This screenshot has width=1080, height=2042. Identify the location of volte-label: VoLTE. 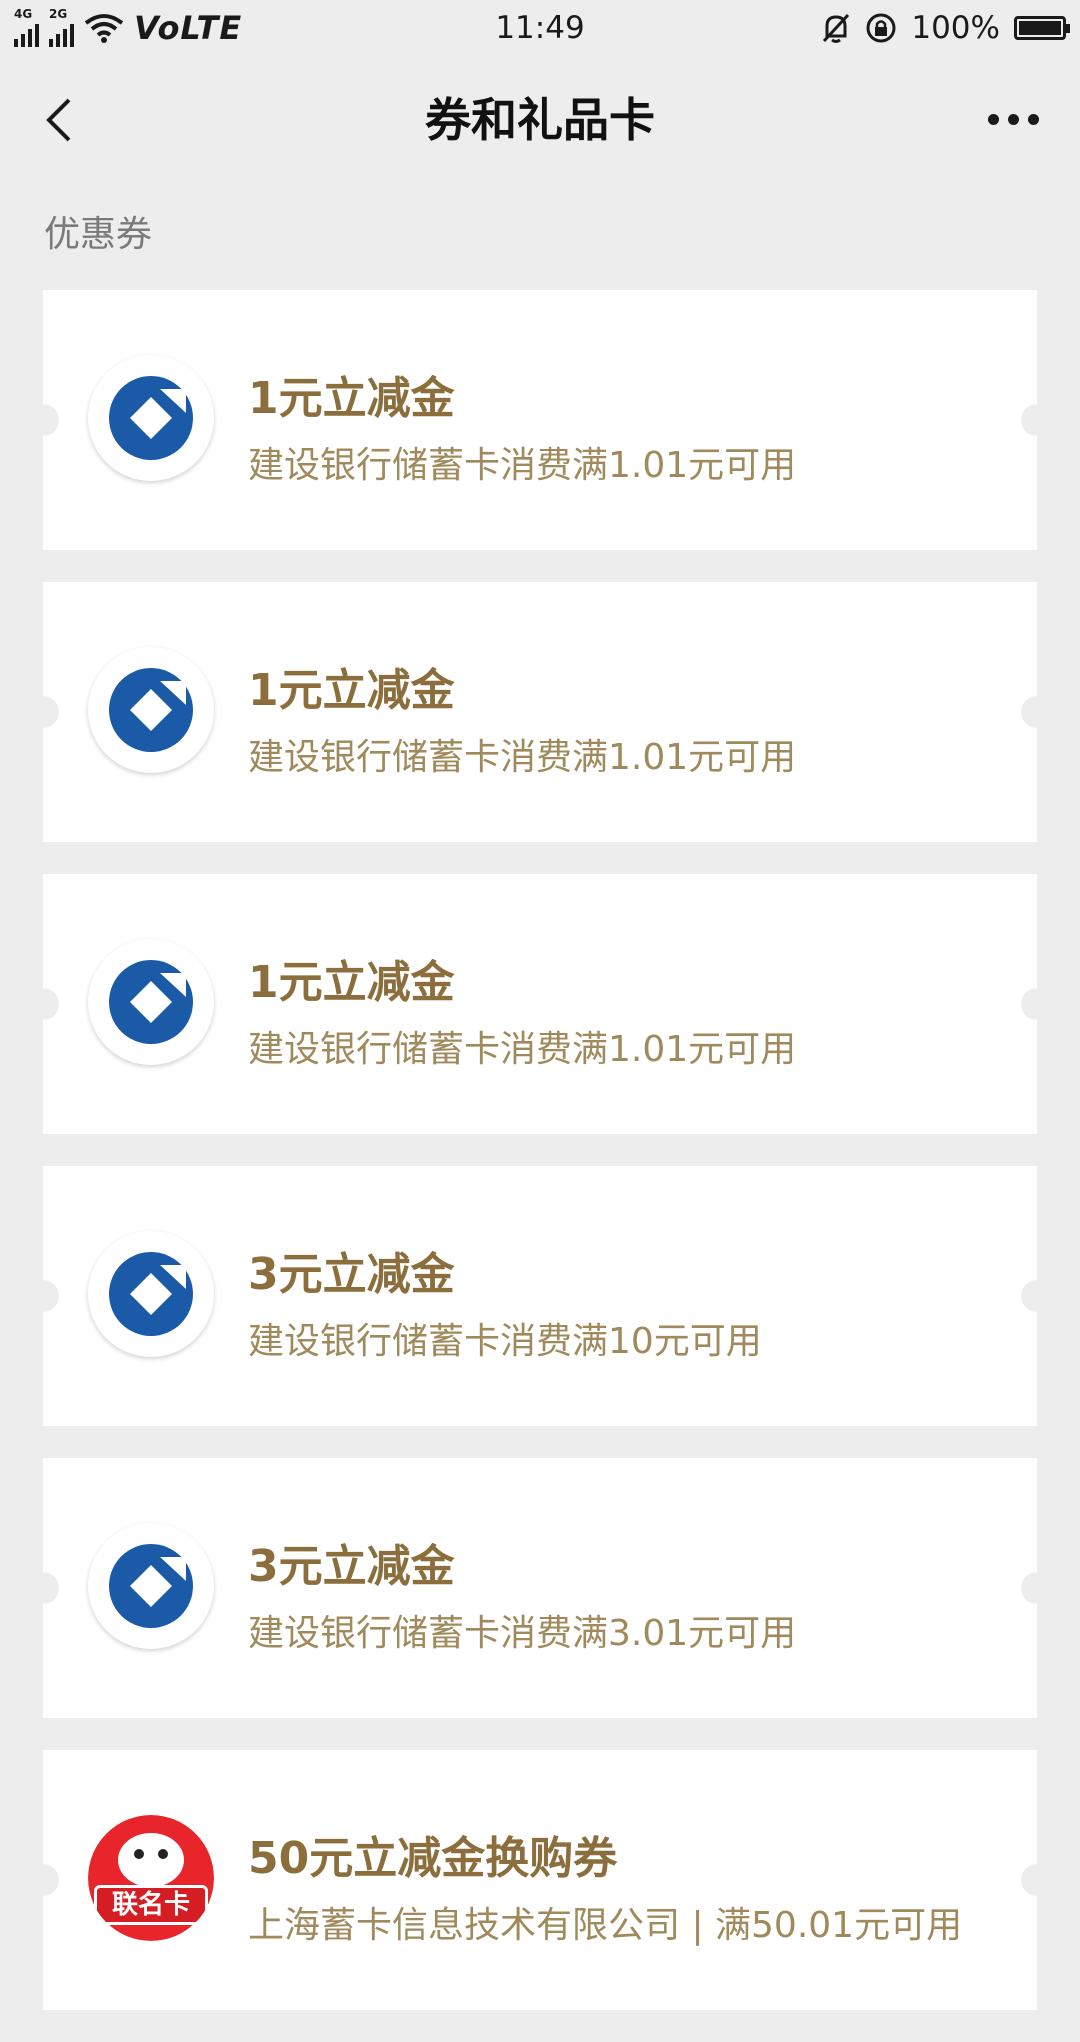
(188, 28).